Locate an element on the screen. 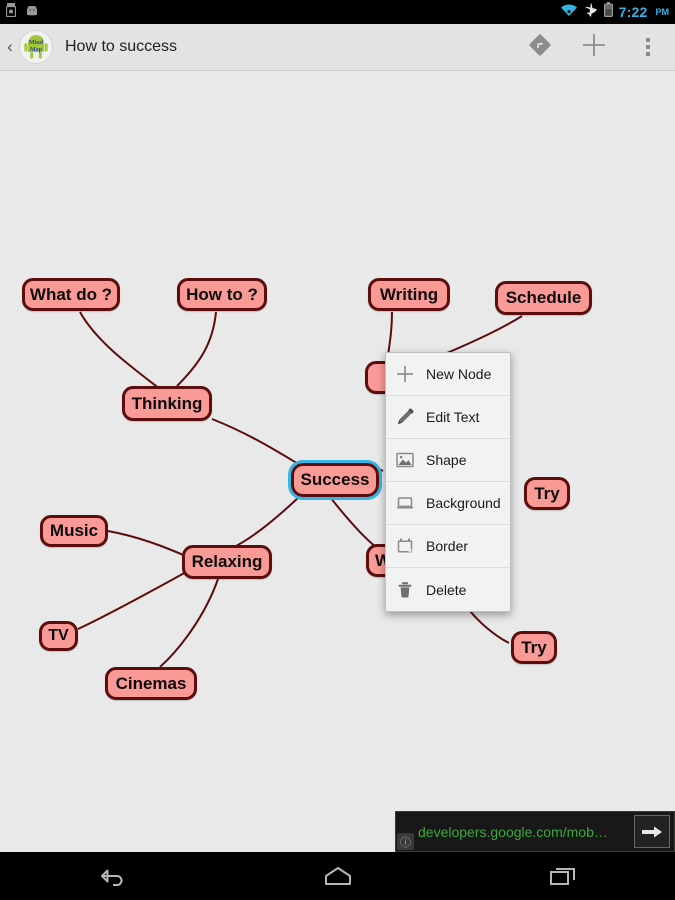 Image resolution: width=675 pixels, height=900 pixels. nav-home-button is located at coordinates (338, 876).